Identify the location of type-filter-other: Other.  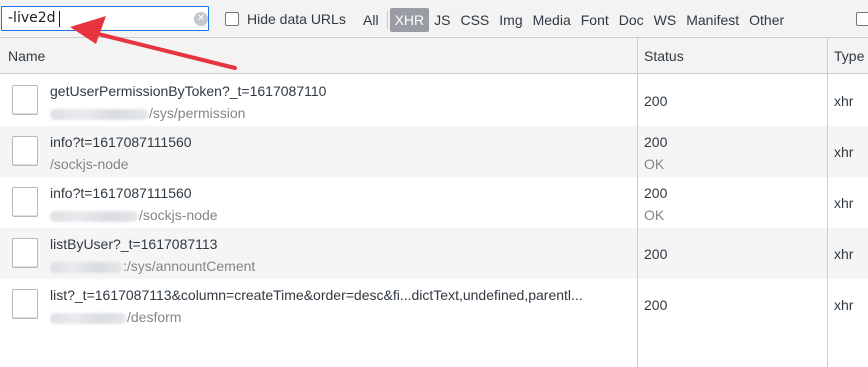
(766, 20).